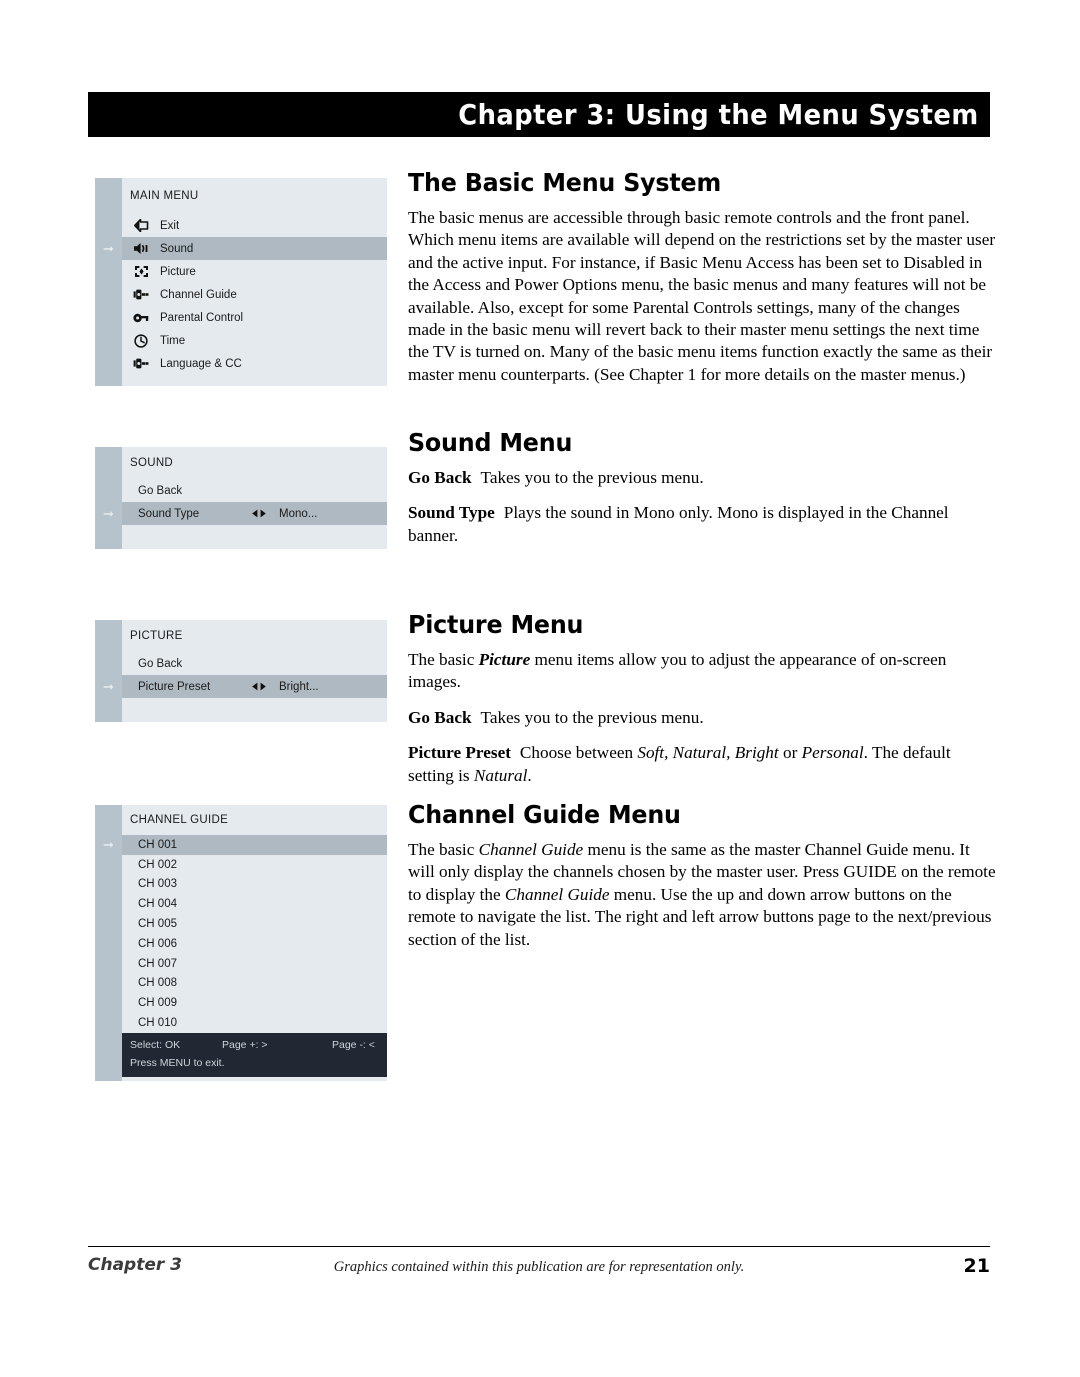 The height and width of the screenshot is (1377, 1080). What do you see at coordinates (169, 513) in the screenshot?
I see `sound-item-sound-type-label: Sound Type` at bounding box center [169, 513].